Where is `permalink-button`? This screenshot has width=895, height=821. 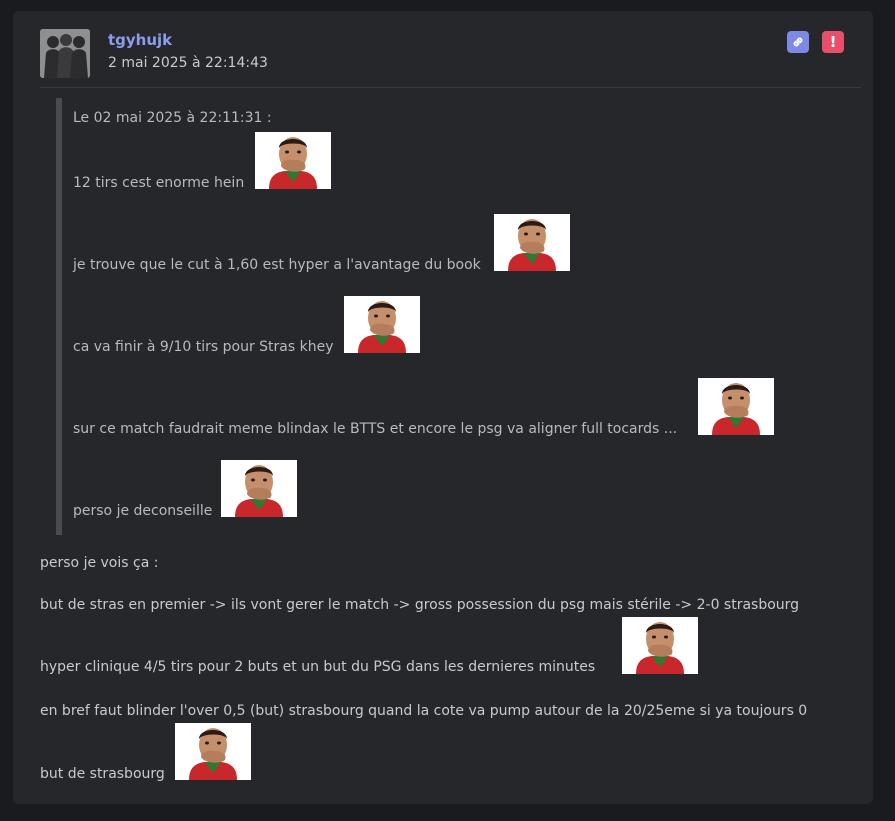 permalink-button is located at coordinates (798, 42).